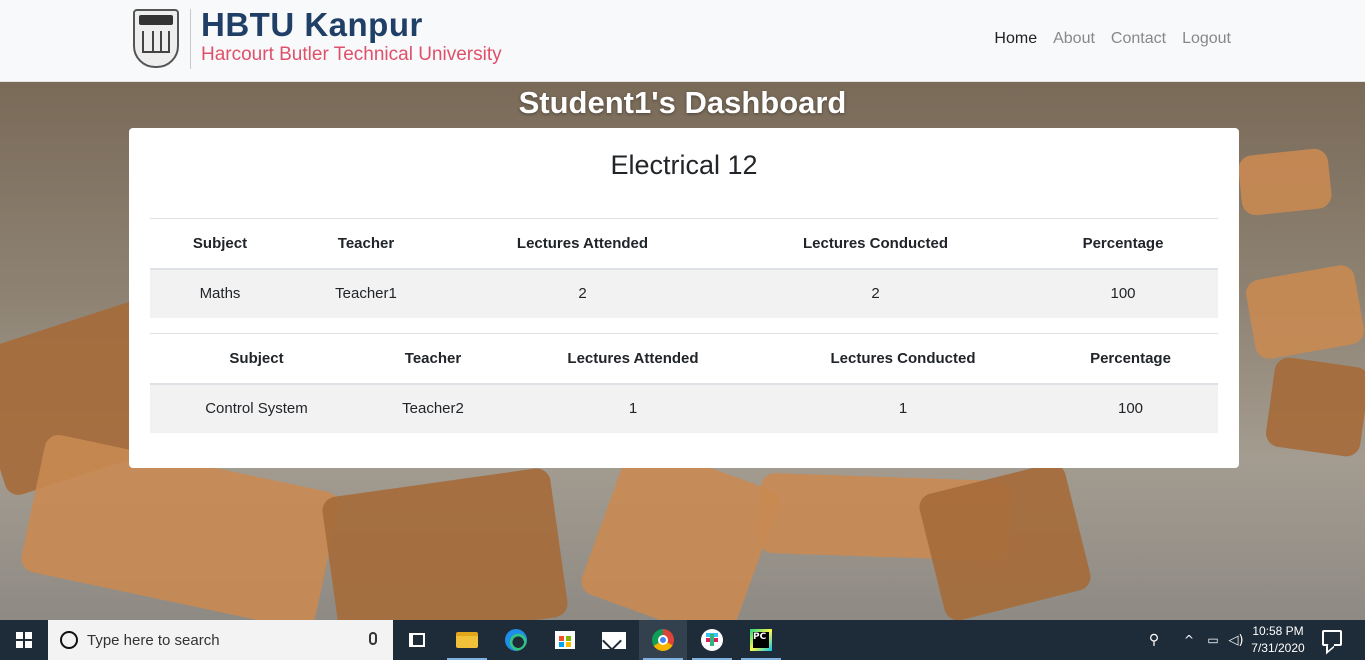 The width and height of the screenshot is (1365, 660). What do you see at coordinates (366, 293) in the screenshot?
I see `teacher-cell: Teacher1` at bounding box center [366, 293].